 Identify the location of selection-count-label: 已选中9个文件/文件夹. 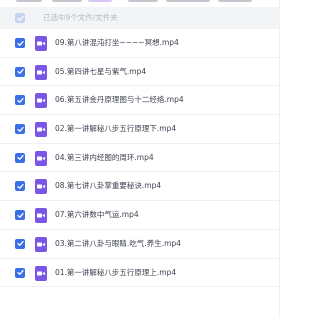
(80, 17).